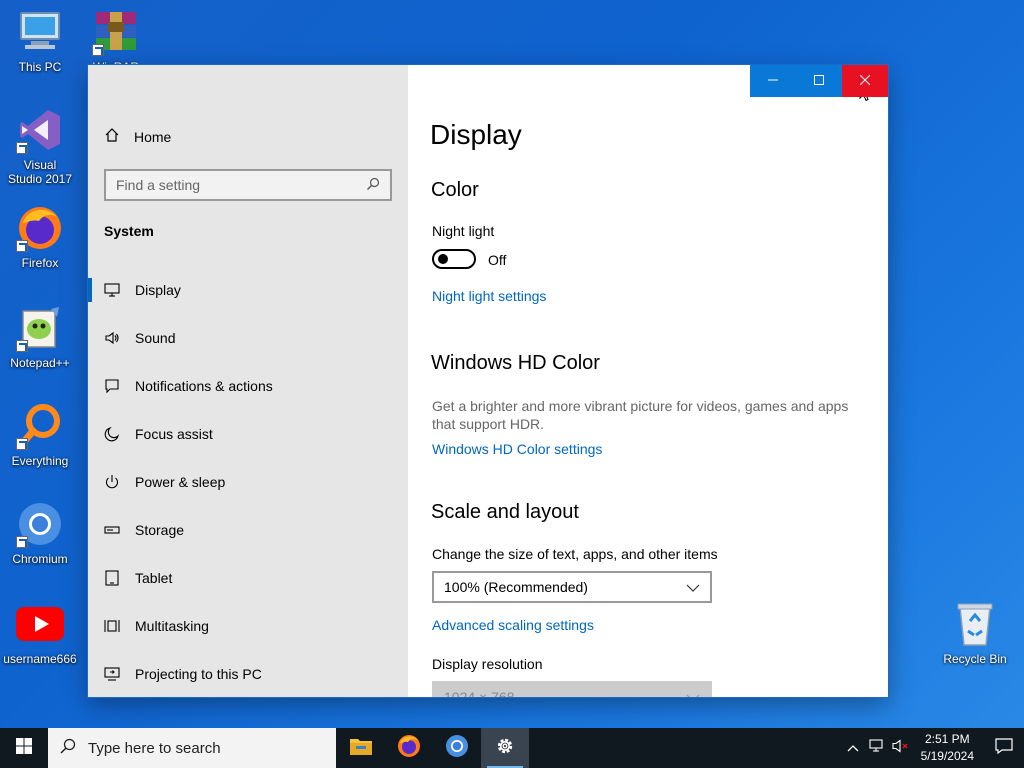  I want to click on volume-muted-icon, so click(901, 748).